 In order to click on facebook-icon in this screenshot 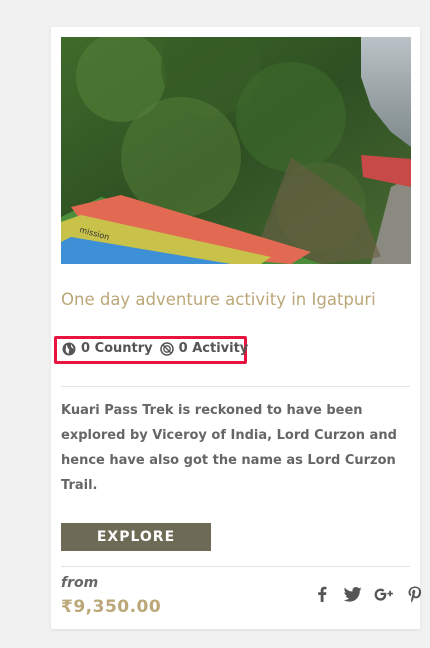, I will do `click(322, 594)`.